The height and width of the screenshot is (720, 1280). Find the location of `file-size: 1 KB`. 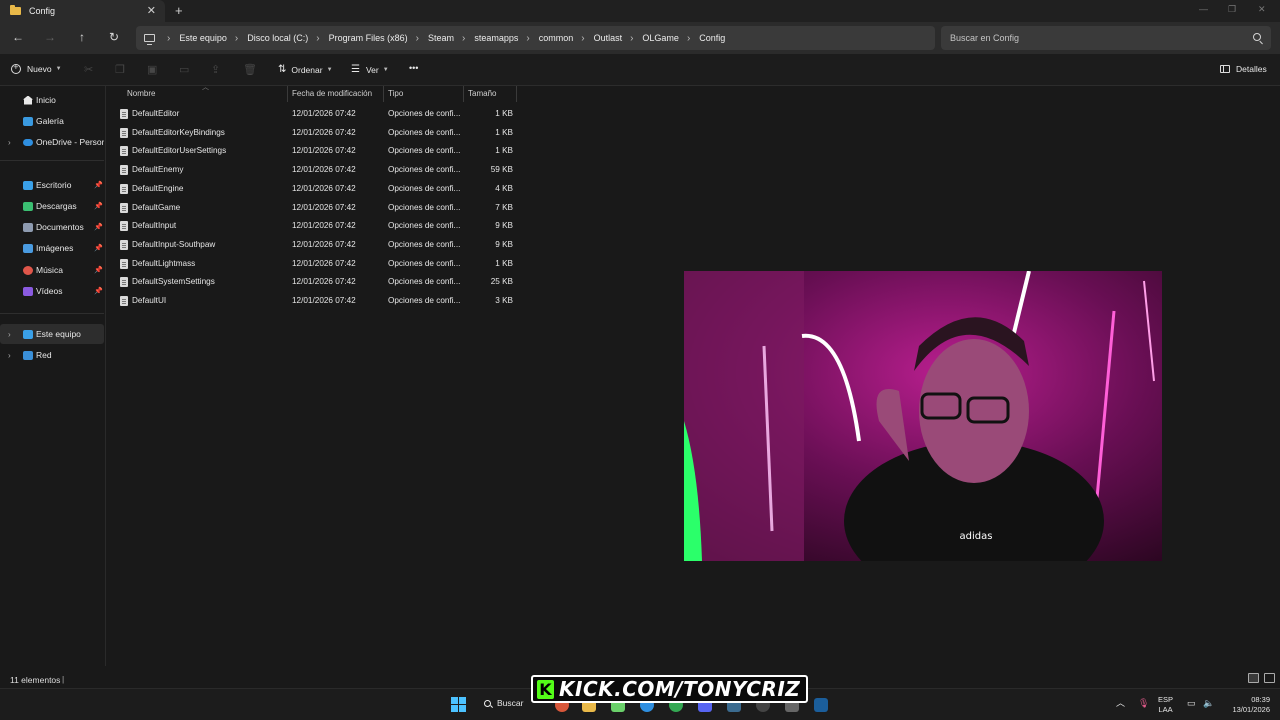

file-size: 1 KB is located at coordinates (504, 113).